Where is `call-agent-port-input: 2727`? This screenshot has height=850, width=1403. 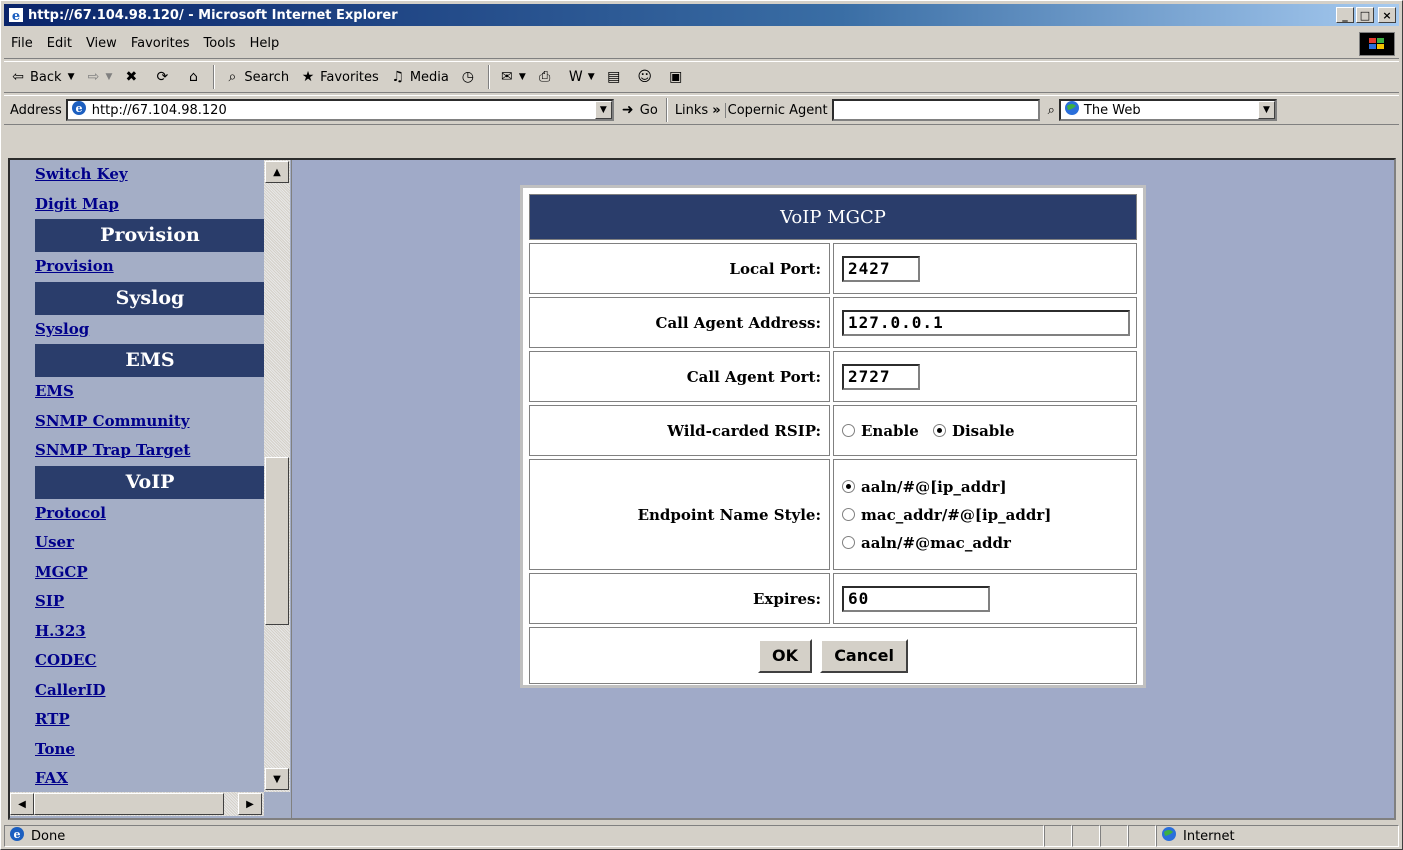 call-agent-port-input: 2727 is located at coordinates (881, 376).